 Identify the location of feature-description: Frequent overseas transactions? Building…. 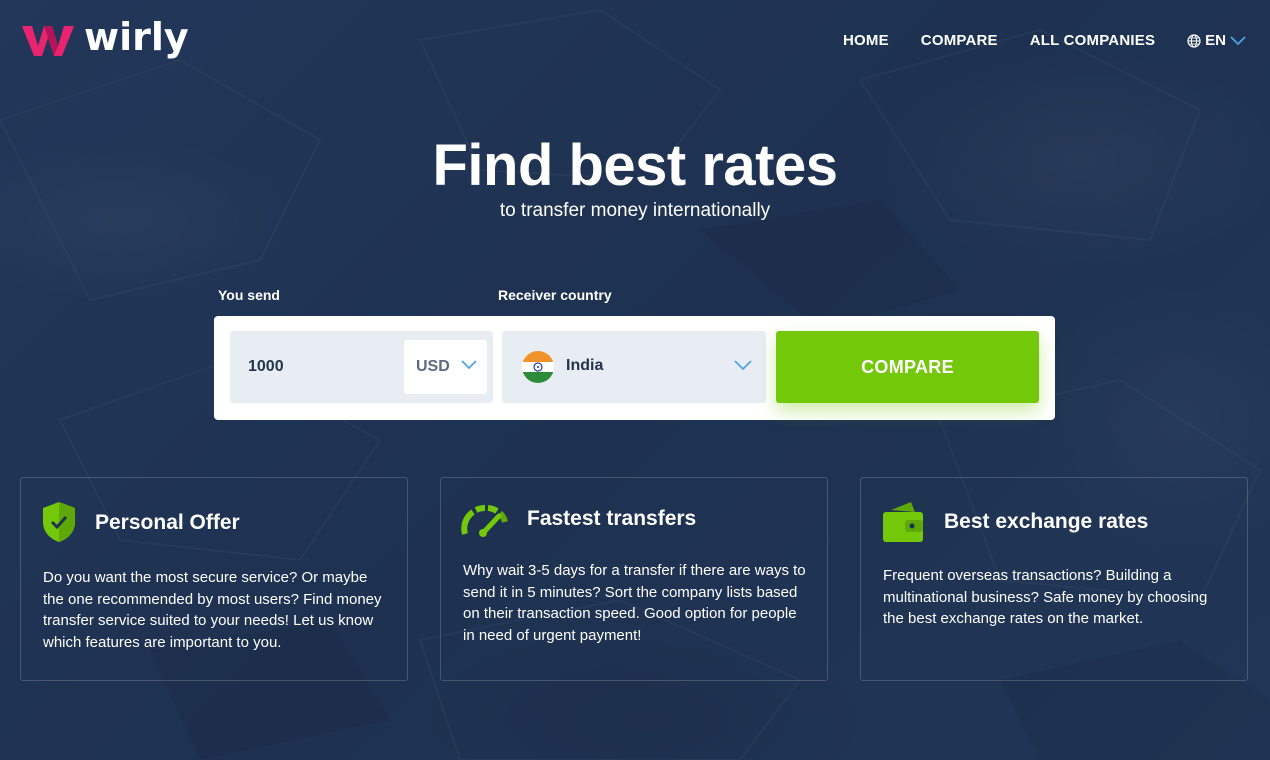
(1045, 597).